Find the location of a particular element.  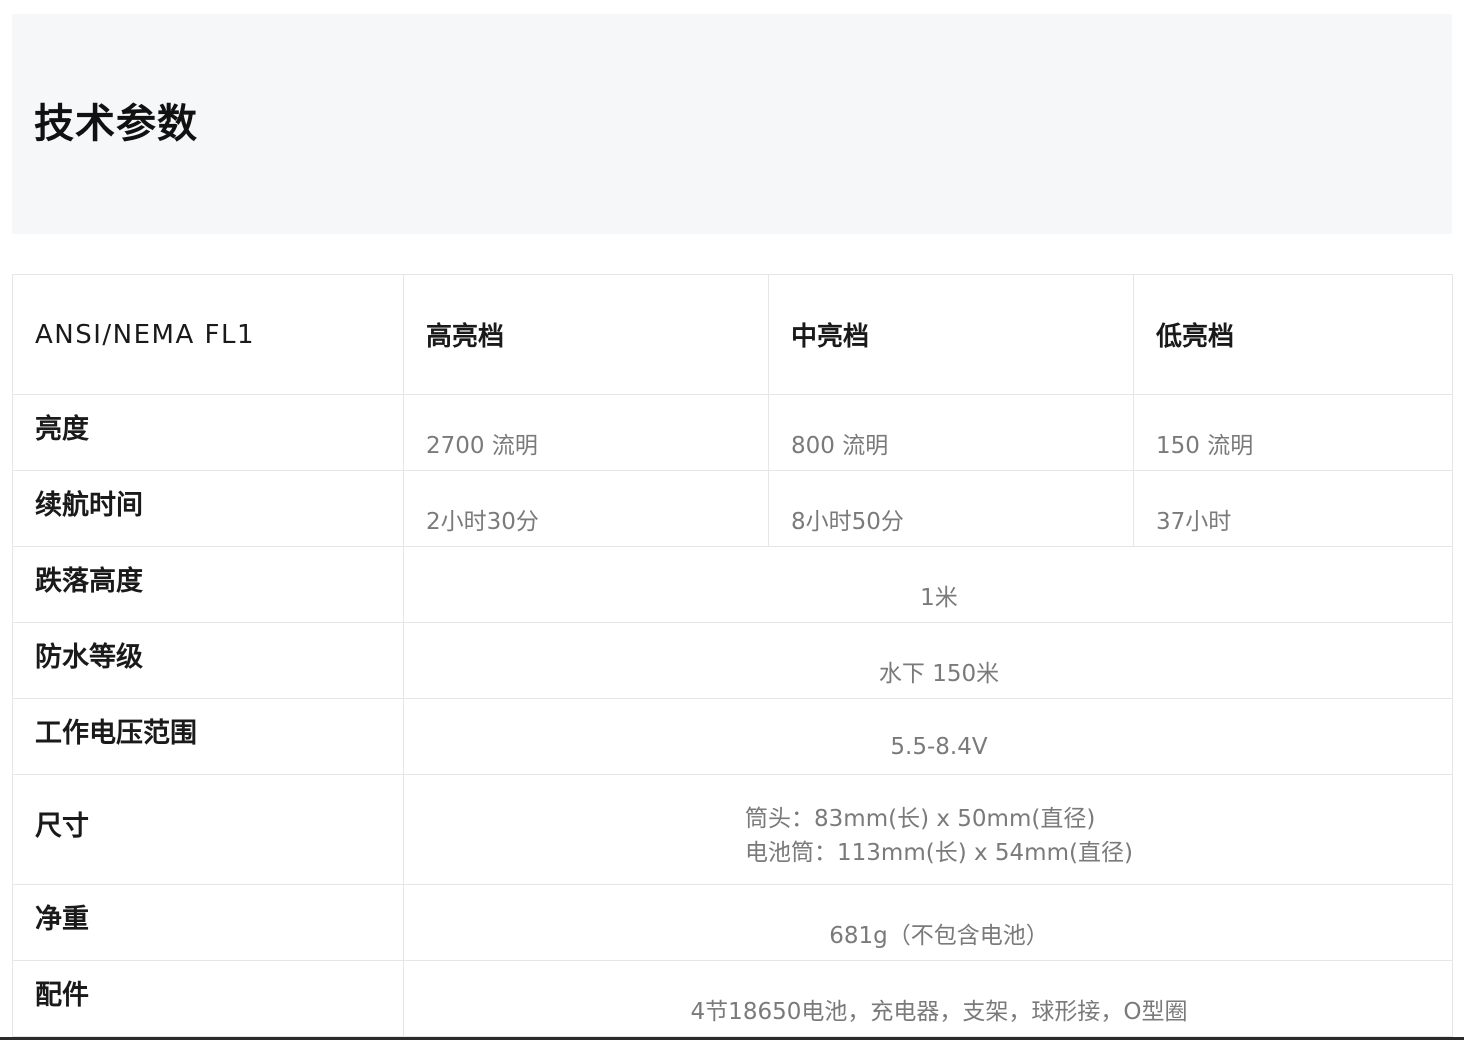

table-row-voltage: 工作电压范围 5.5-8.4V is located at coordinates (732, 736).